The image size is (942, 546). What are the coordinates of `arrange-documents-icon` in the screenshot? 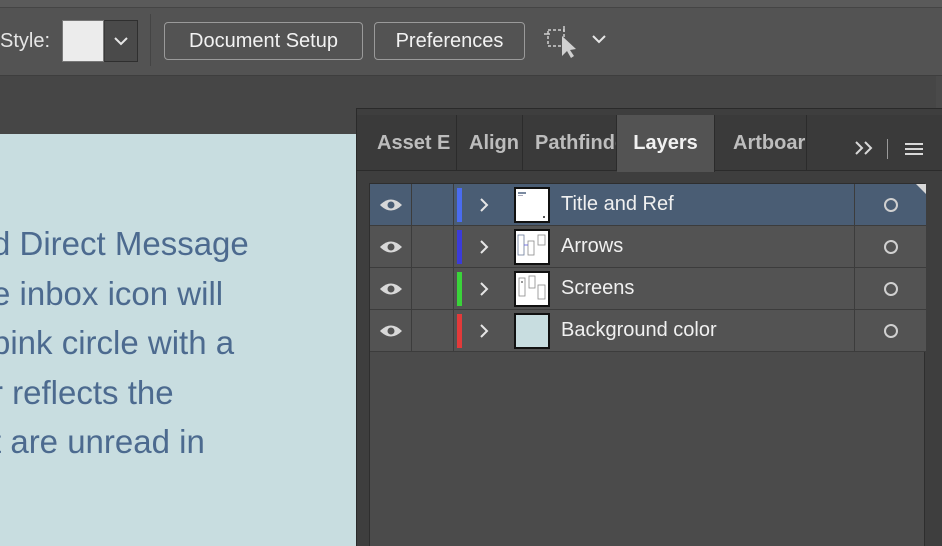 It's located at (562, 41).